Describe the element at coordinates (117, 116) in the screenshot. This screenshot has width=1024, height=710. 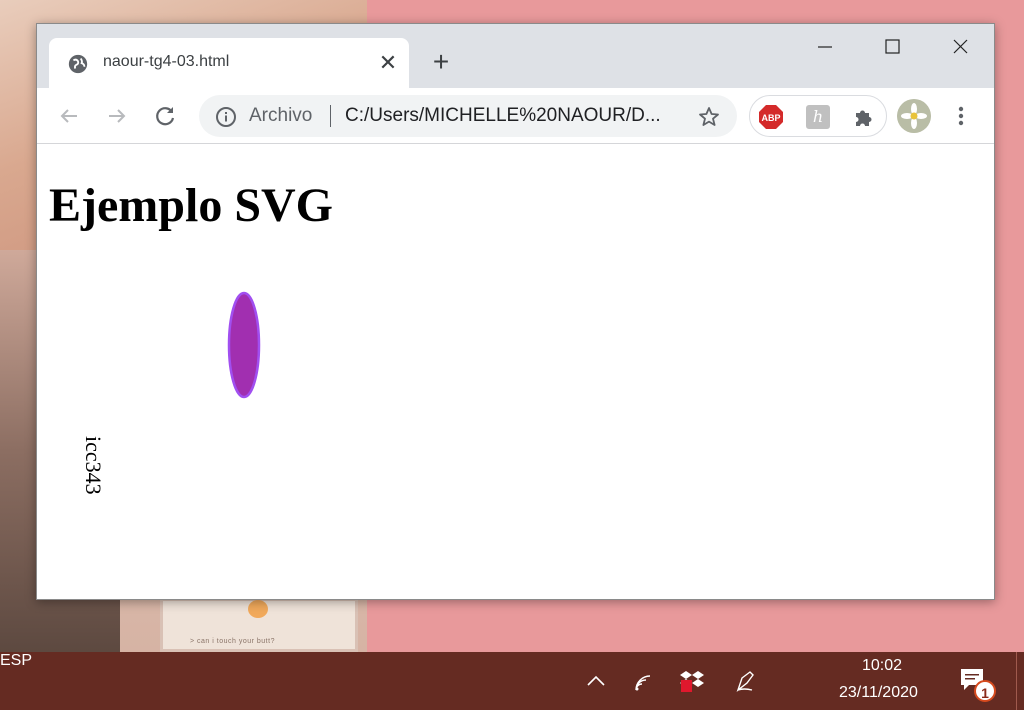
I see `forward-arrow-icon` at that location.